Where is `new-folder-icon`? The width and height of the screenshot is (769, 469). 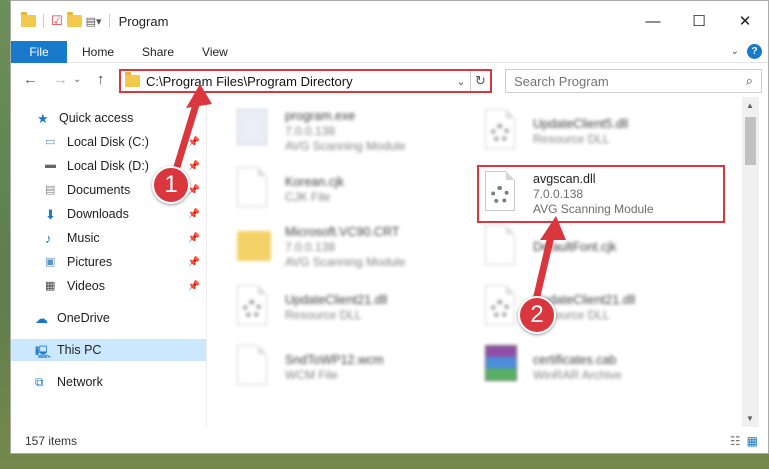
new-folder-icon is located at coordinates (74, 19).